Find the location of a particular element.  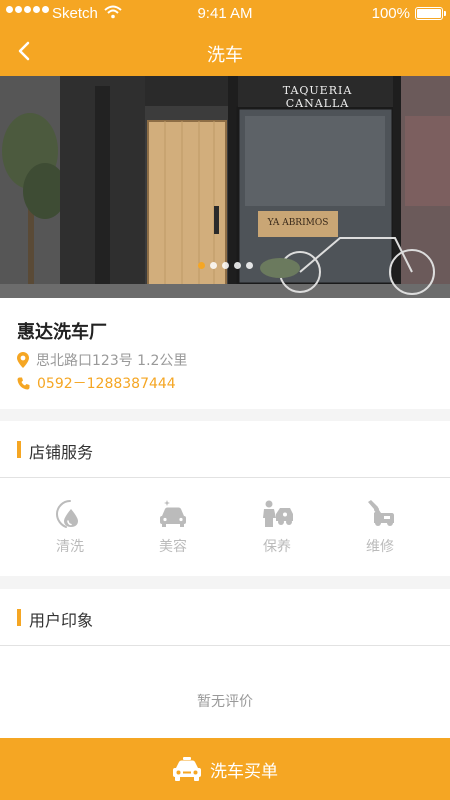

carousel-indicator is located at coordinates (225, 265).